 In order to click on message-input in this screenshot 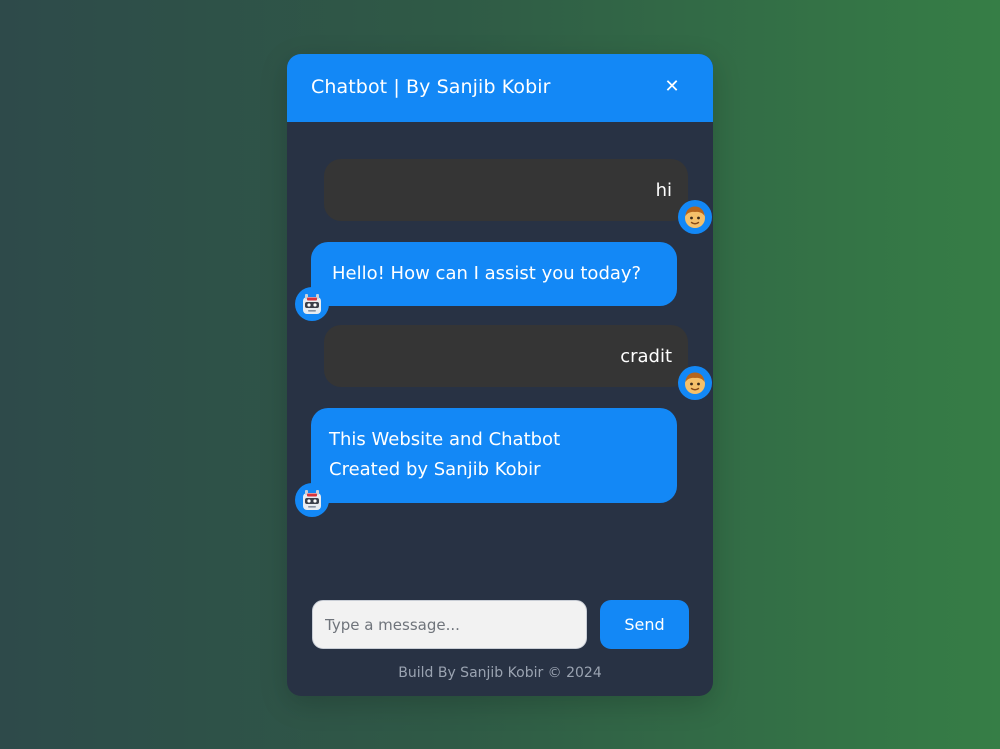, I will do `click(449, 624)`.